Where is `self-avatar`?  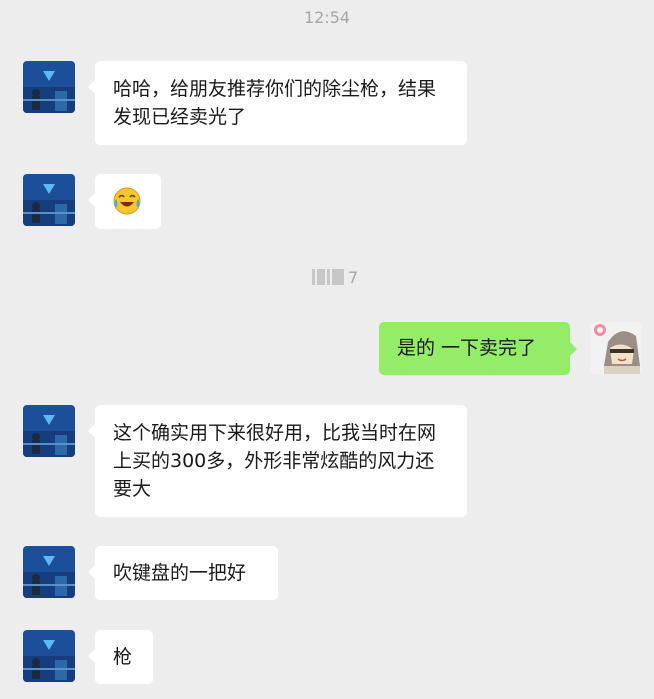
self-avatar is located at coordinates (616, 348).